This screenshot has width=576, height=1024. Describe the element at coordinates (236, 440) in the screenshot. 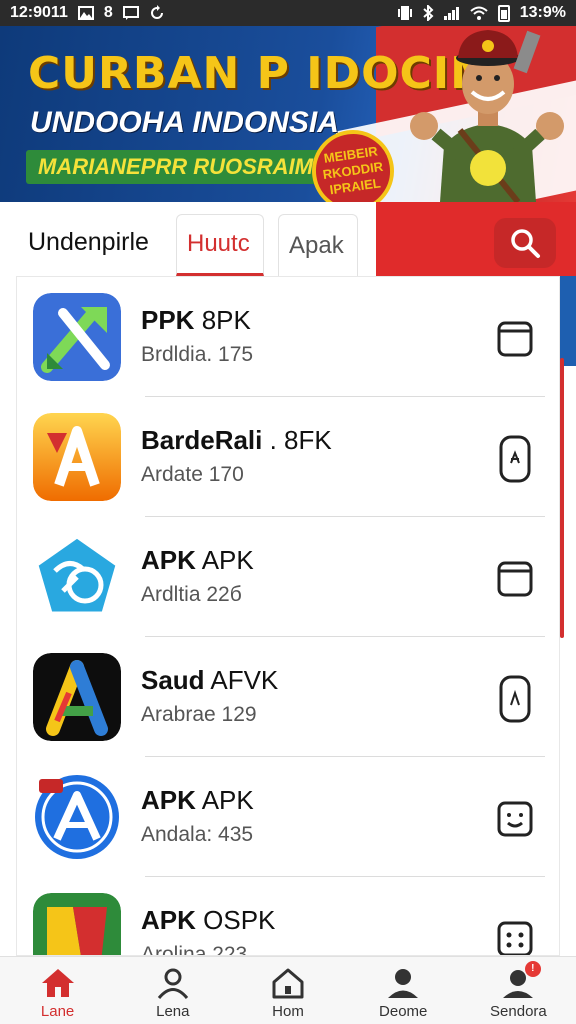

I see `app-name: BardeRali . 8FK` at that location.